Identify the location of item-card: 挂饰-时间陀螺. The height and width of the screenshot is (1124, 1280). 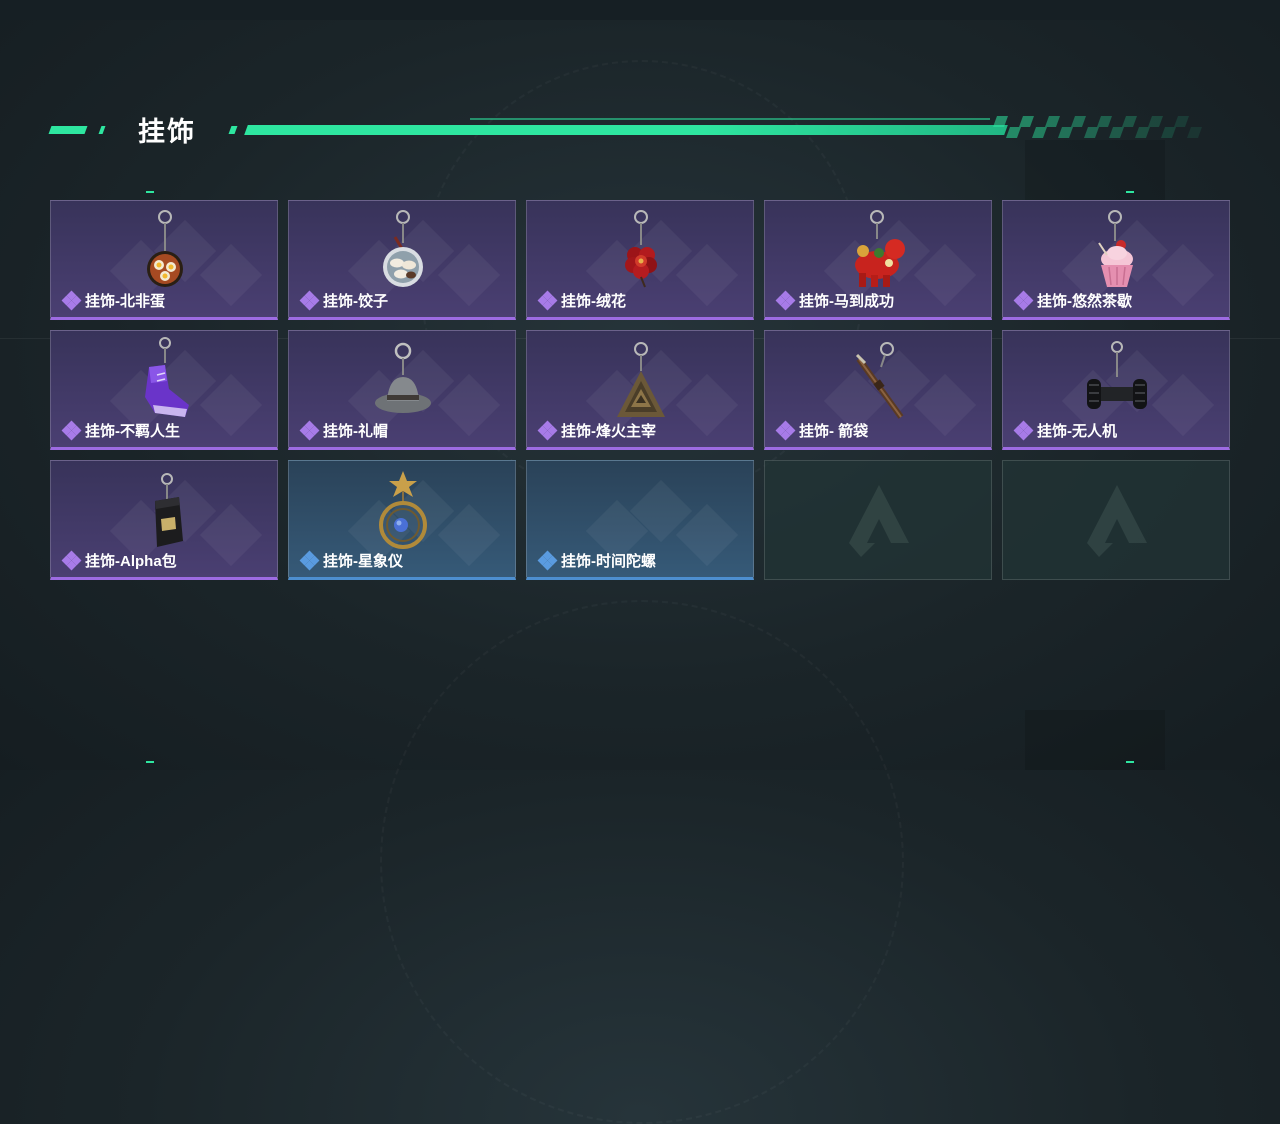
(640, 520).